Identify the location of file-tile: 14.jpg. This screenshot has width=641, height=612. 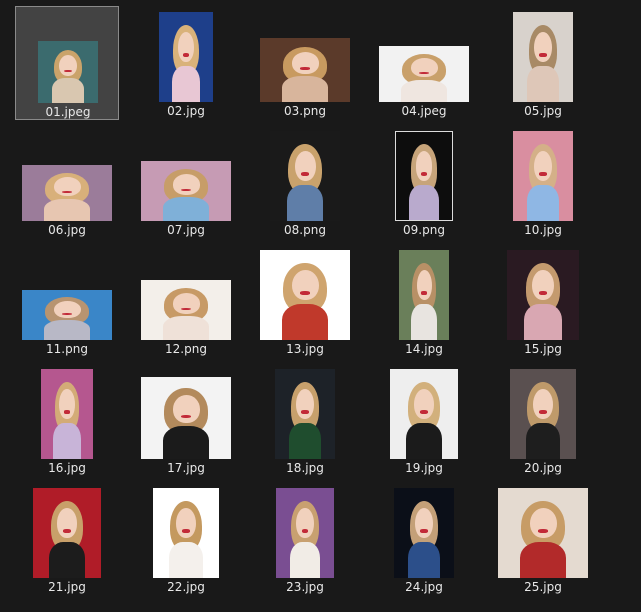
(424, 301).